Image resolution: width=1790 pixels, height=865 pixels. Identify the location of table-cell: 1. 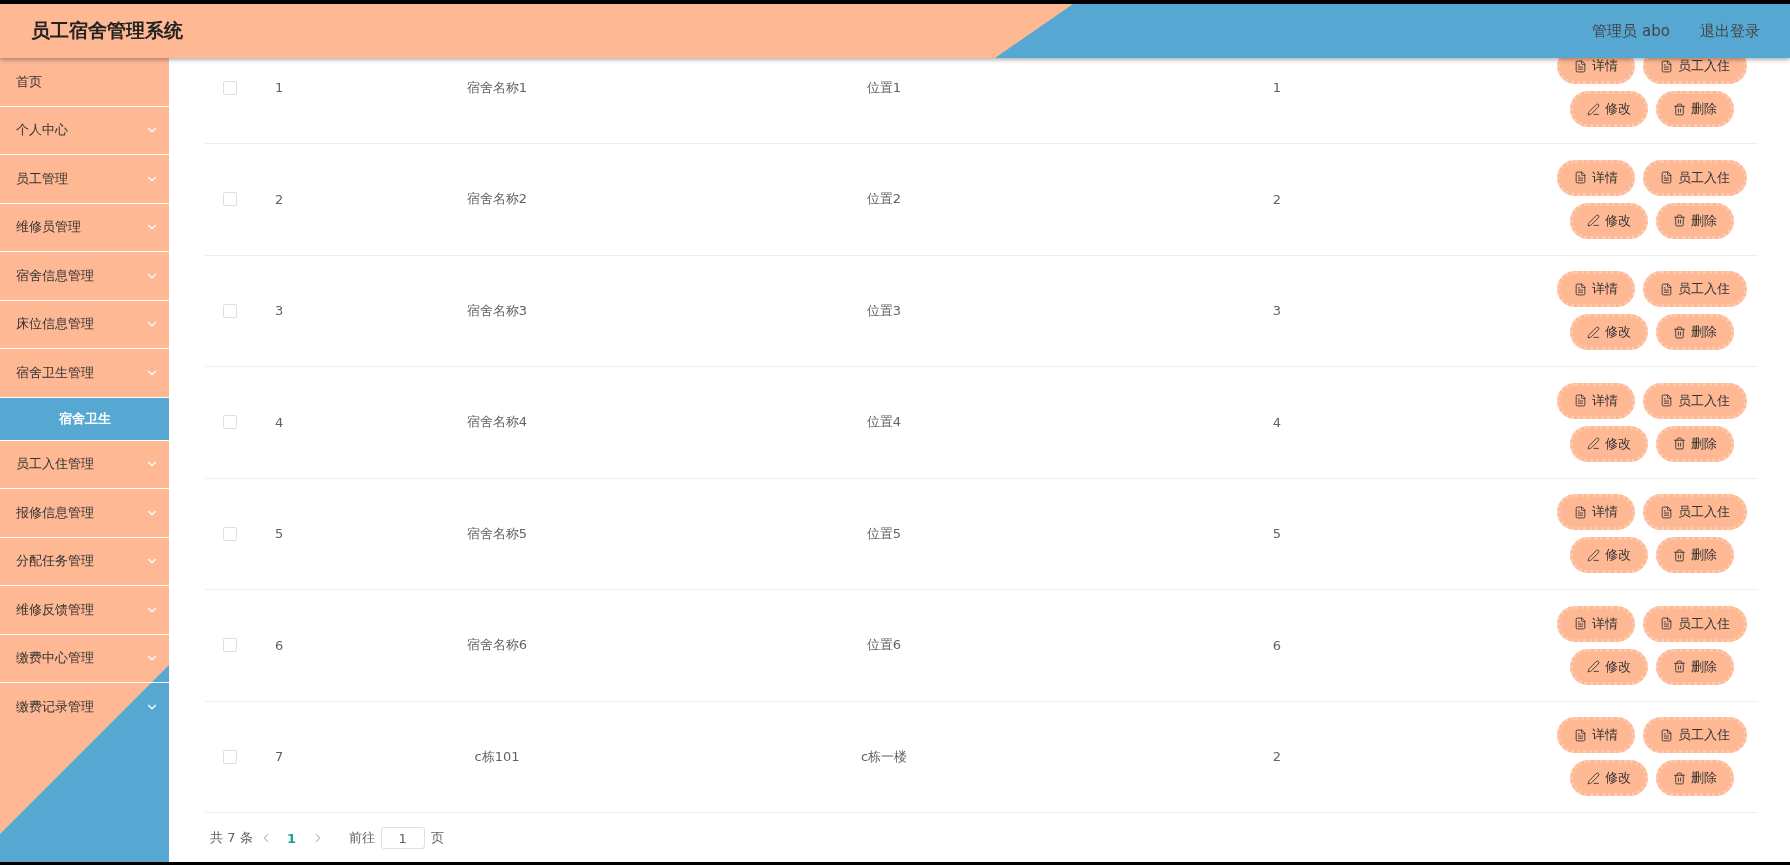
(1277, 88).